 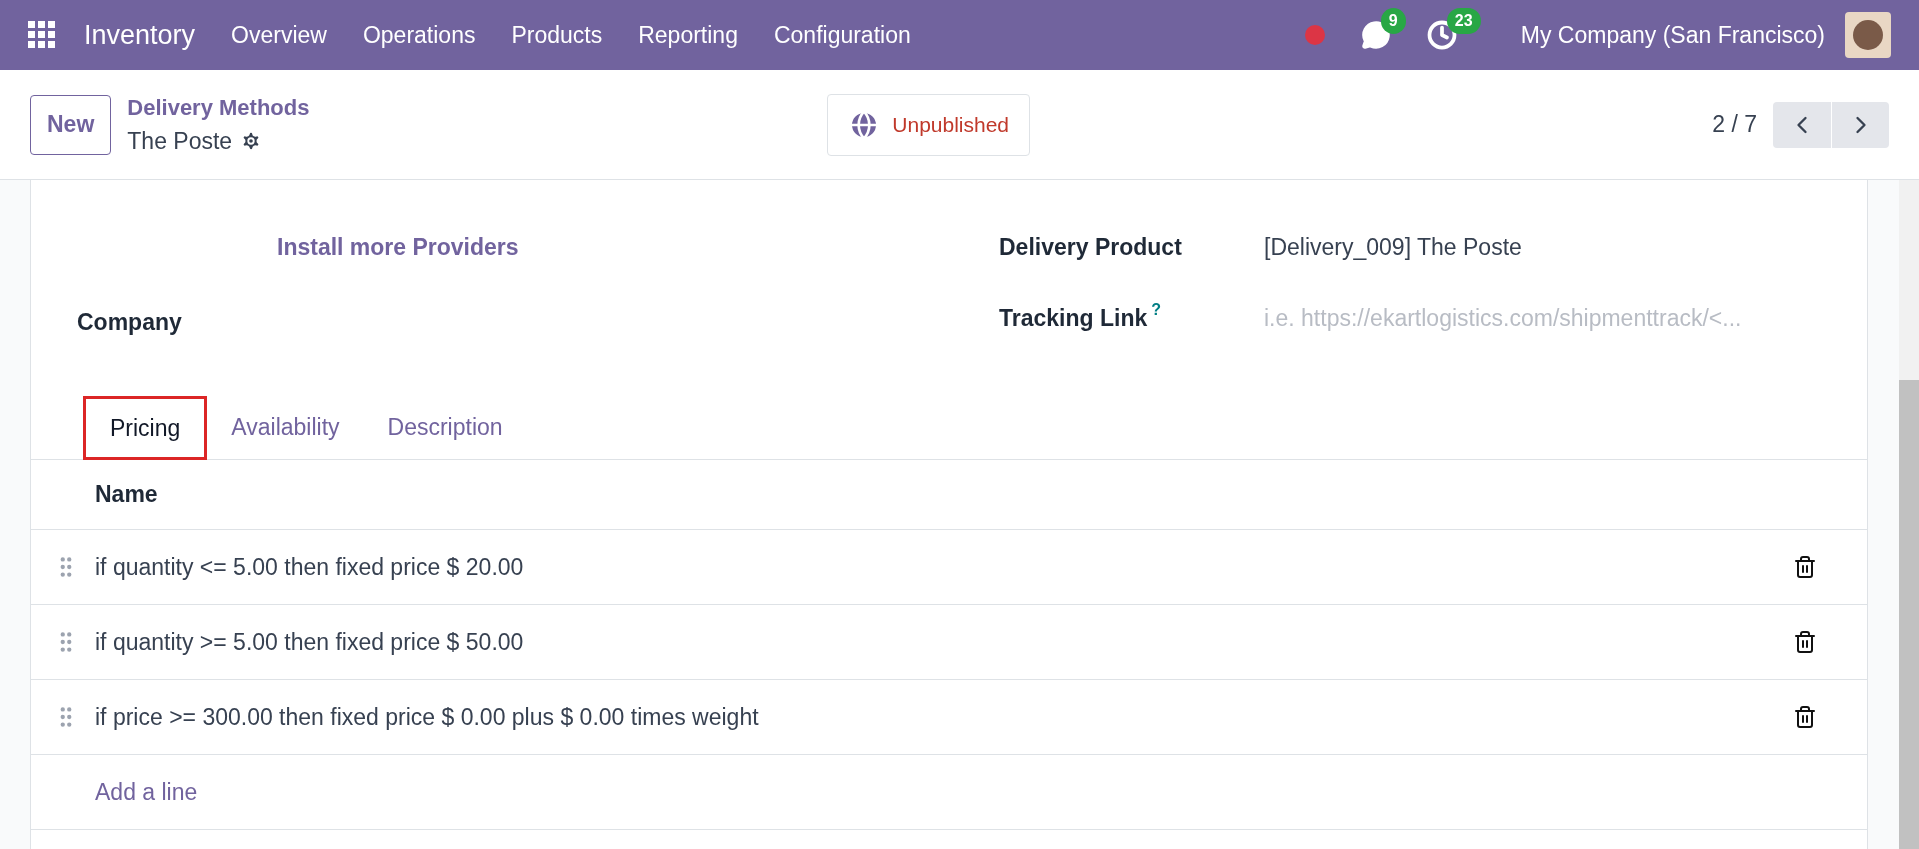 I want to click on tab: Description, so click(x=445, y=427).